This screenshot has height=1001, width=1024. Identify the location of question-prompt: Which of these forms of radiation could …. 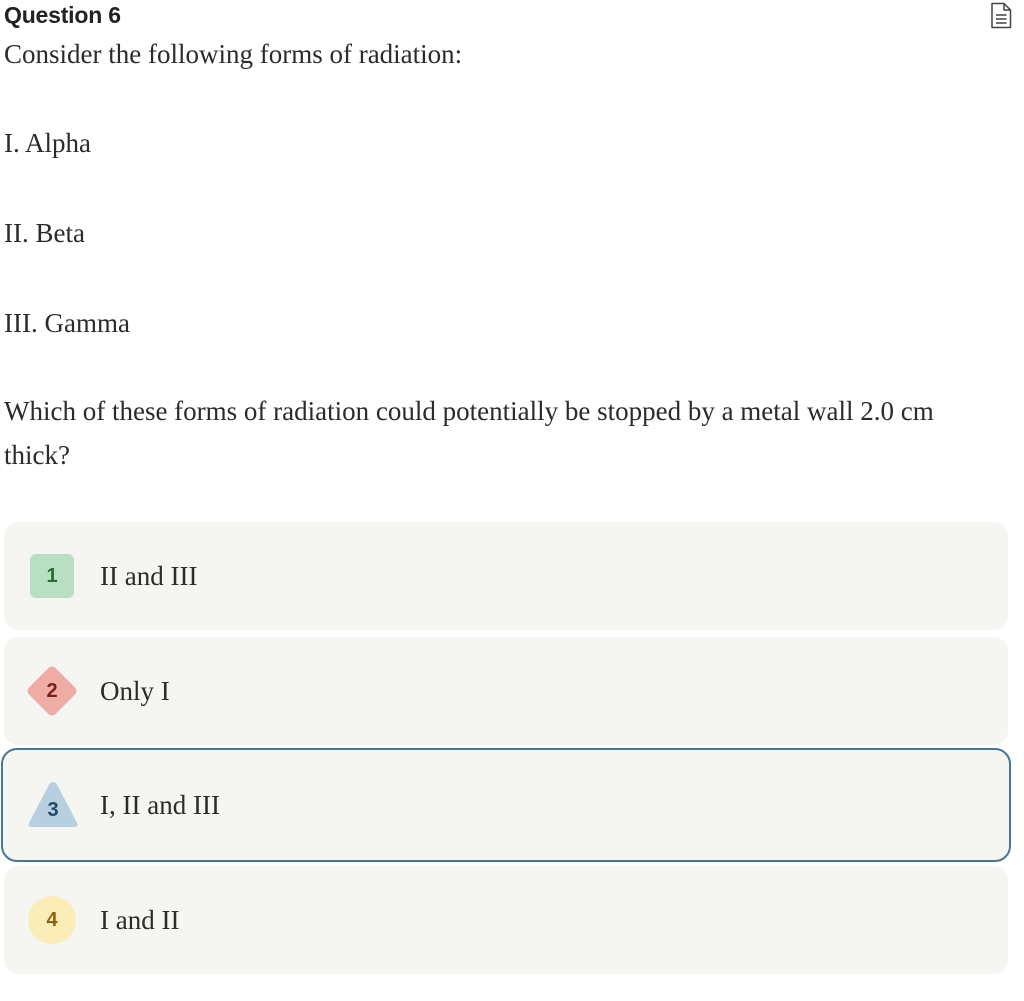
(469, 433).